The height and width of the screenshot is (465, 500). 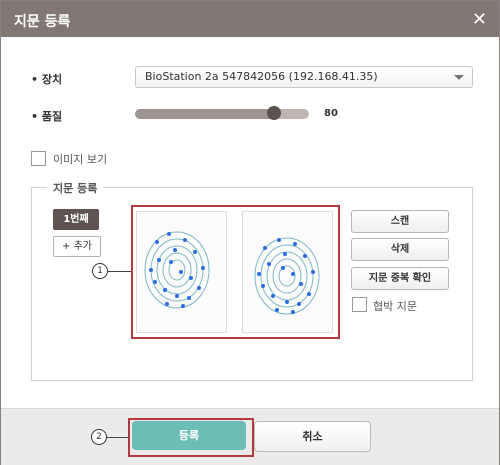 What do you see at coordinates (359, 304) in the screenshot?
I see `duress-checkbox` at bounding box center [359, 304].